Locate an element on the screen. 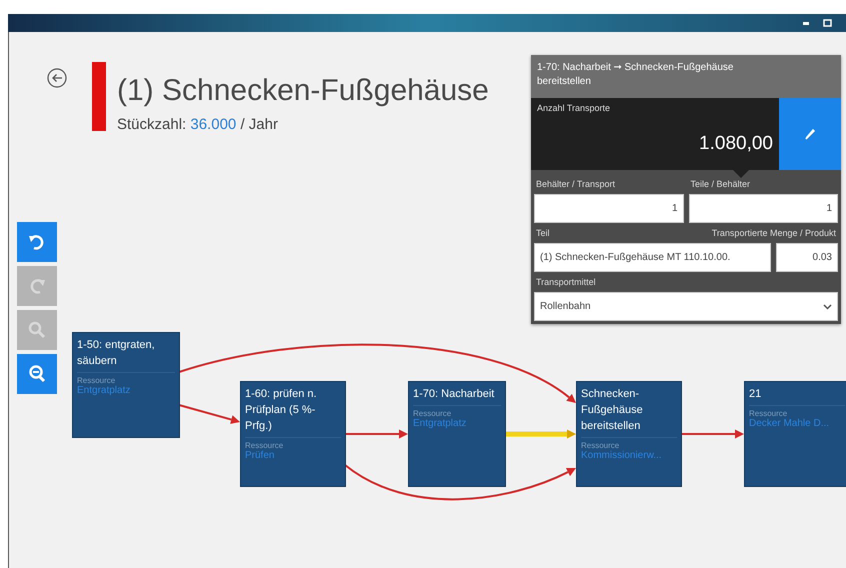 The height and width of the screenshot is (568, 846). zoom-out-icon is located at coordinates (37, 374).